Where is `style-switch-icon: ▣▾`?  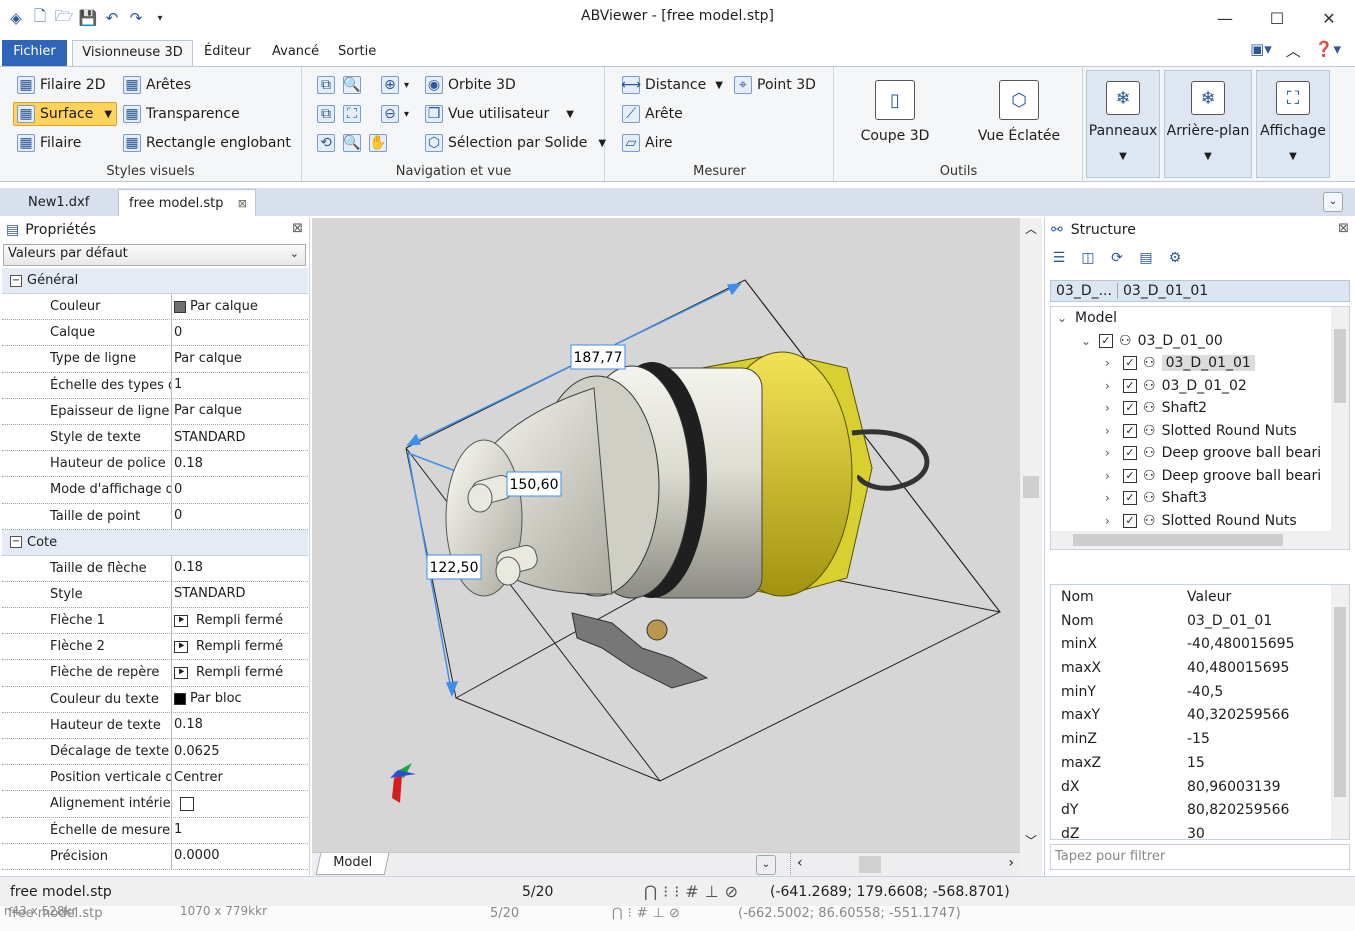
style-switch-icon: ▣▾ is located at coordinates (1261, 50).